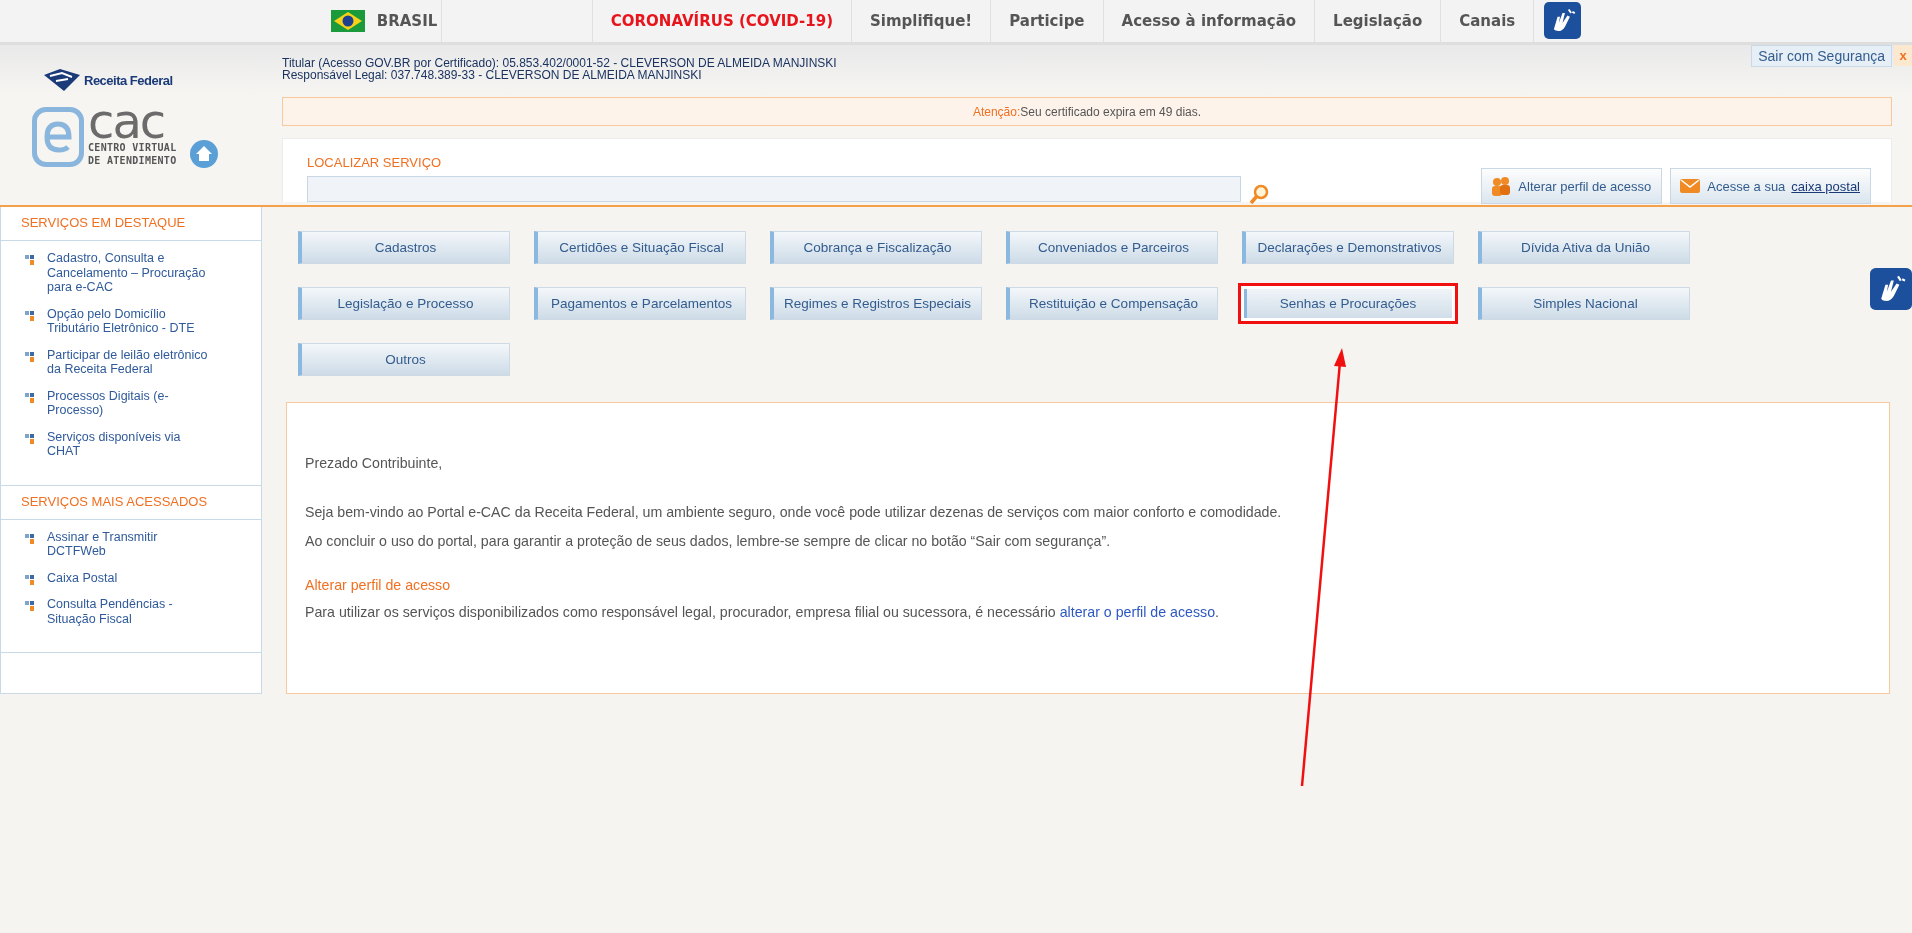  Describe the element at coordinates (1770, 186) in the screenshot. I see `mailbox-button: Acesse a sua caixa postal` at that location.